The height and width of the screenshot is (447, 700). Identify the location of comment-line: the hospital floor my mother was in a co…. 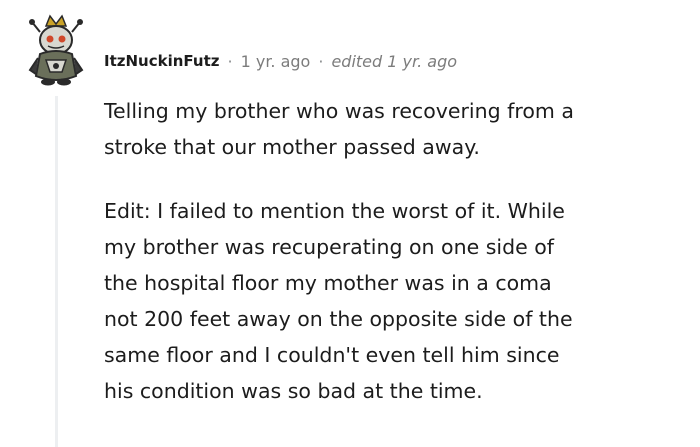
(328, 283).